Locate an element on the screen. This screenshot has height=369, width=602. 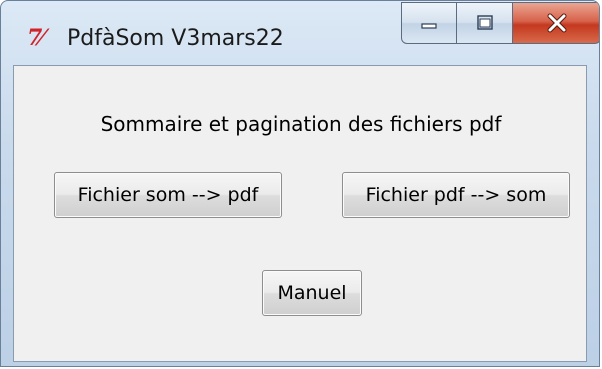
tk-feather-icon: 7⁄ is located at coordinates (43, 38).